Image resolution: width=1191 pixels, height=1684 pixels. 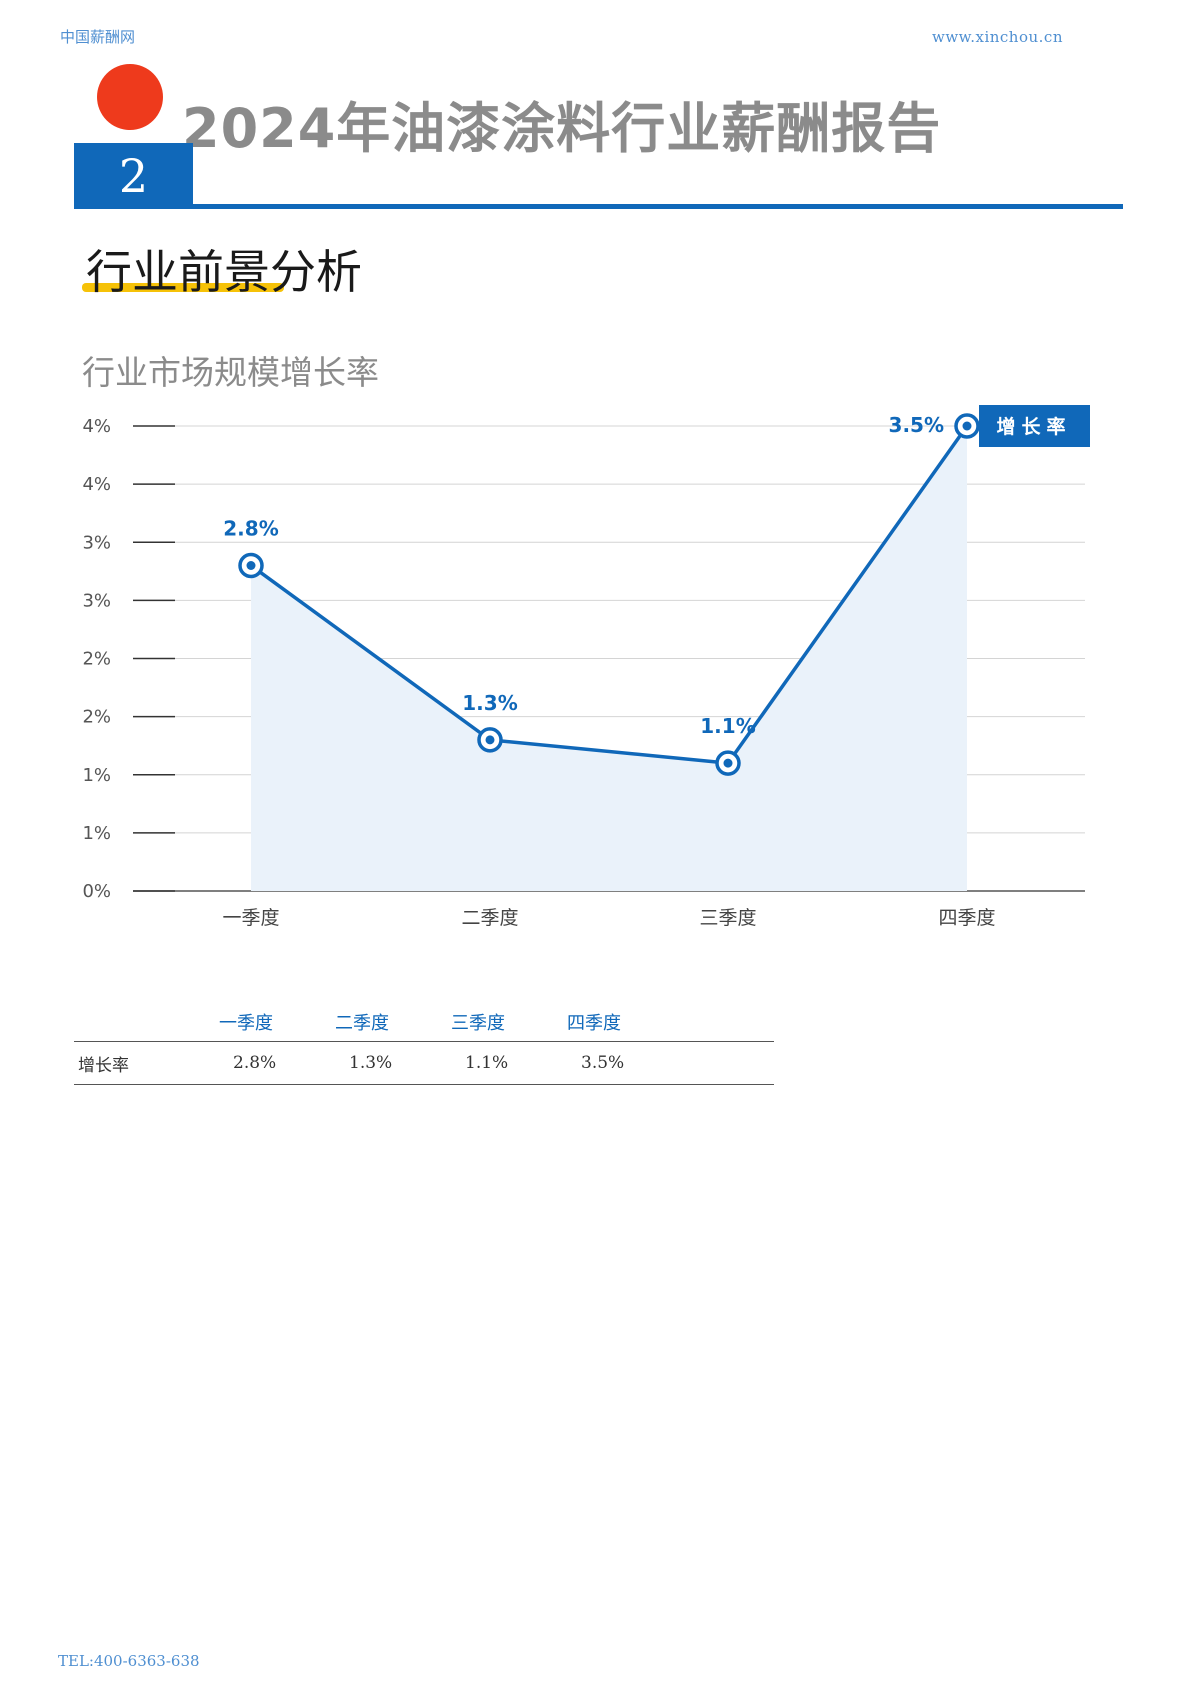 What do you see at coordinates (509, 1063) in the screenshot?
I see `table-cell: 1.1%` at bounding box center [509, 1063].